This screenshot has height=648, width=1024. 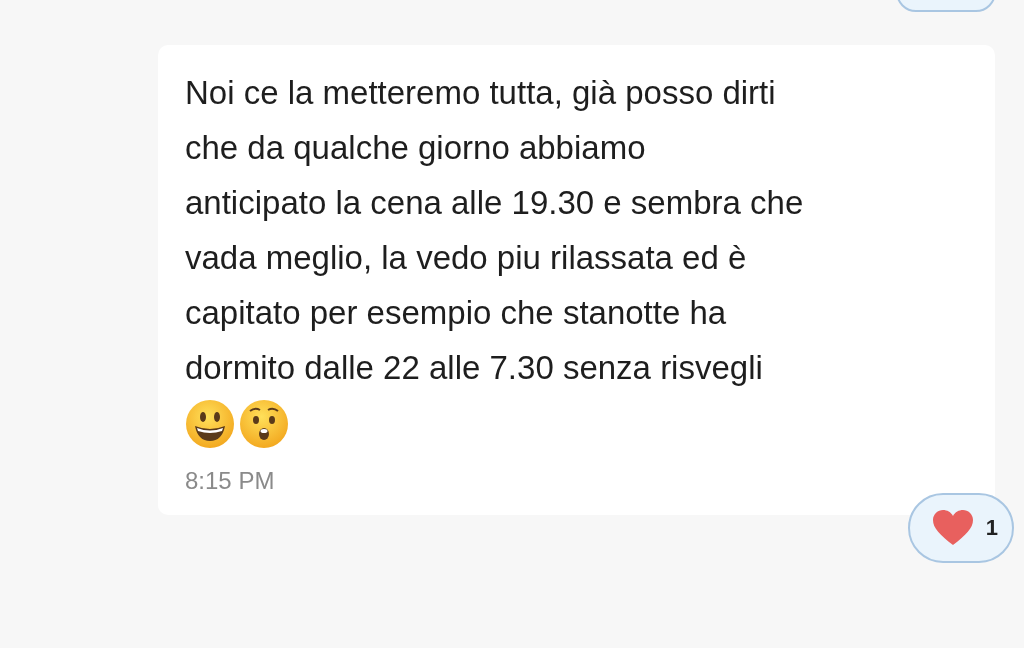 What do you see at coordinates (952, 528) in the screenshot?
I see `heart-icon` at bounding box center [952, 528].